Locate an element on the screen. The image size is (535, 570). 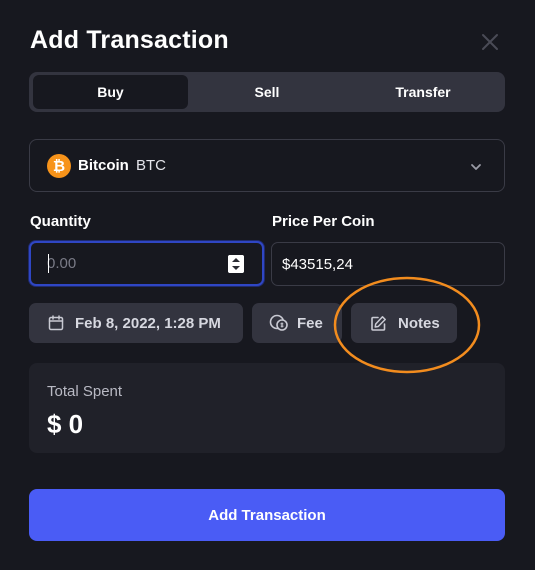
notes-button: Notes is located at coordinates (404, 323).